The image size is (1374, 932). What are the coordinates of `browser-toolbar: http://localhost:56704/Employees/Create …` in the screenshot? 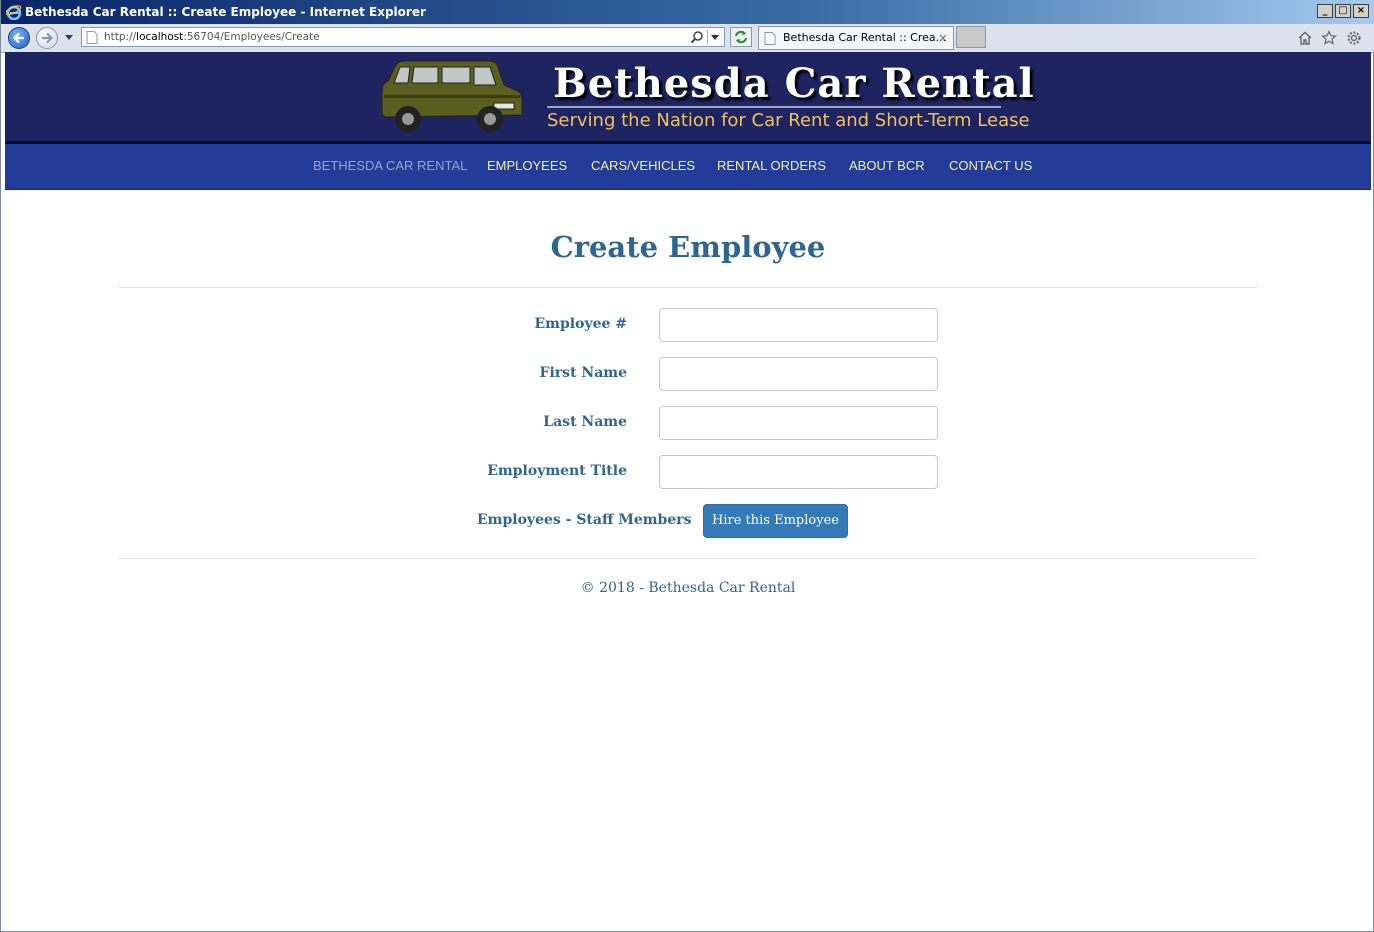 It's located at (687, 38).